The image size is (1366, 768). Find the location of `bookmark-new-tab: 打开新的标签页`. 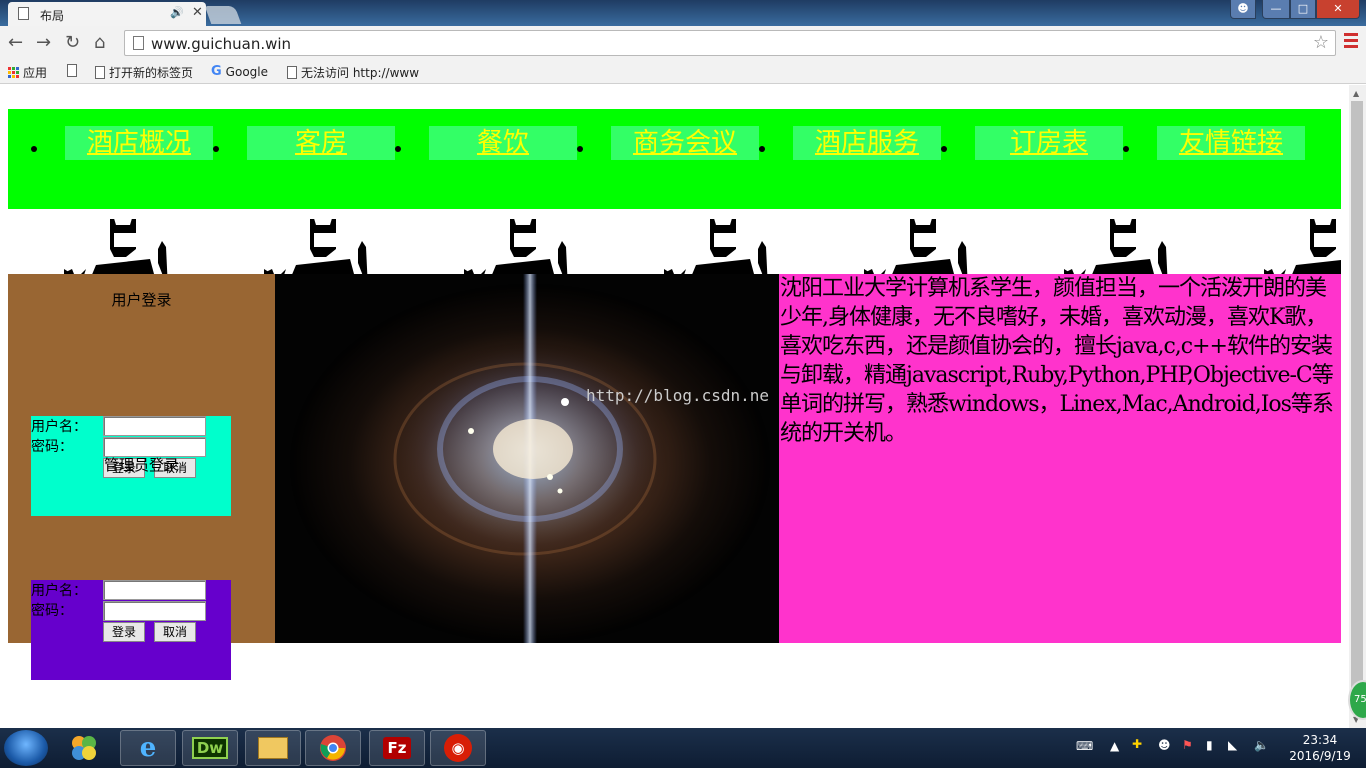

bookmark-new-tab: 打开新的标签页 is located at coordinates (144, 72).